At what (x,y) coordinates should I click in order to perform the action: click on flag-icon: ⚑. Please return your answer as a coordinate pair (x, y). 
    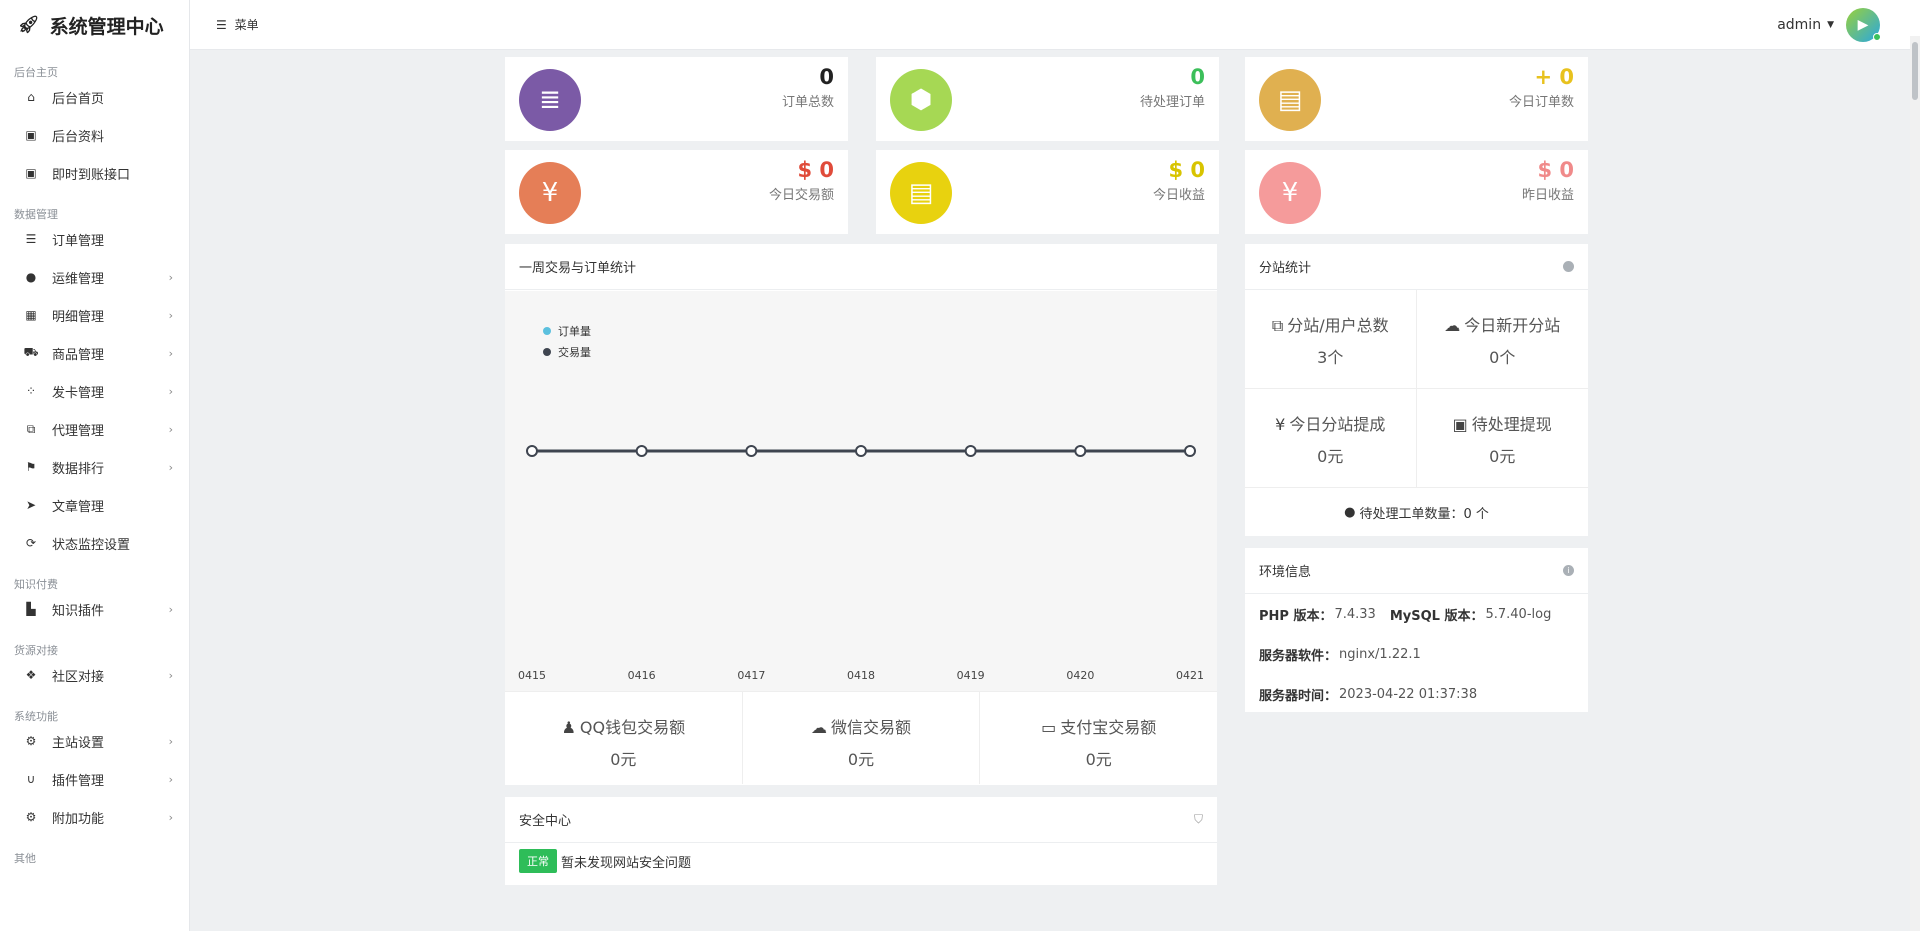
    Looking at the image, I should click on (31, 467).